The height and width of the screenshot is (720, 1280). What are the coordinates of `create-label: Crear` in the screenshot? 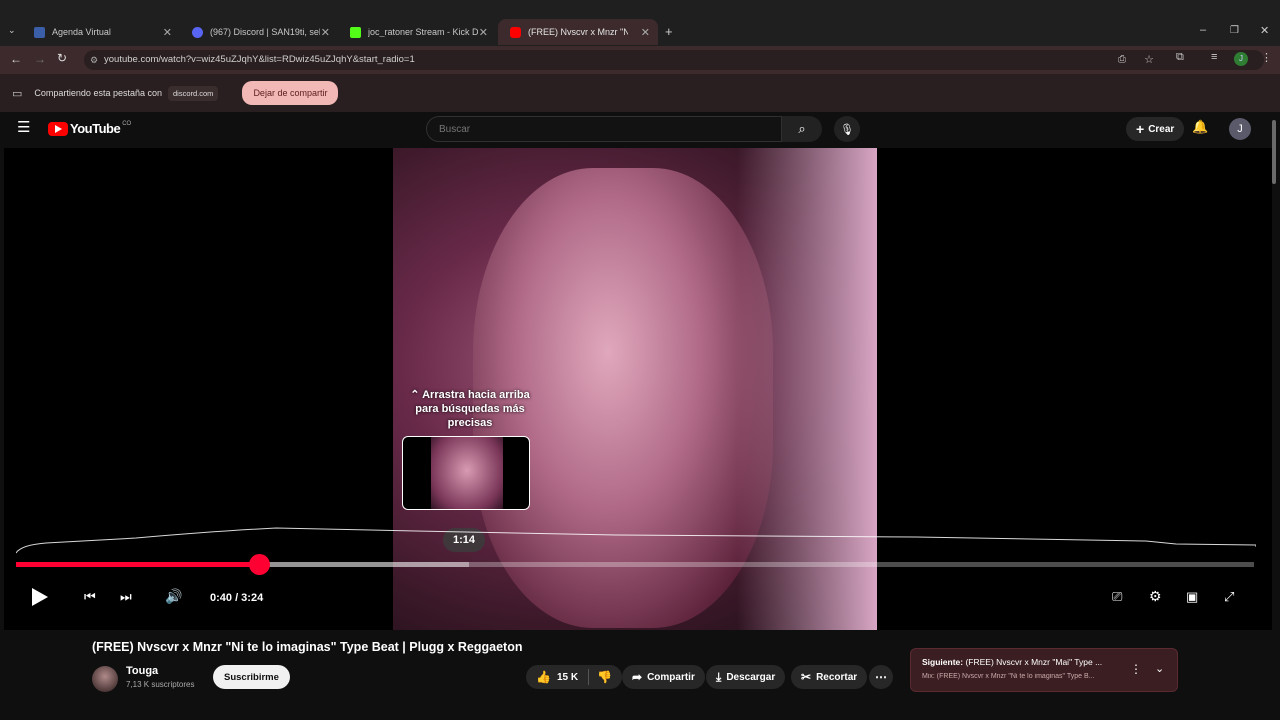 It's located at (1161, 129).